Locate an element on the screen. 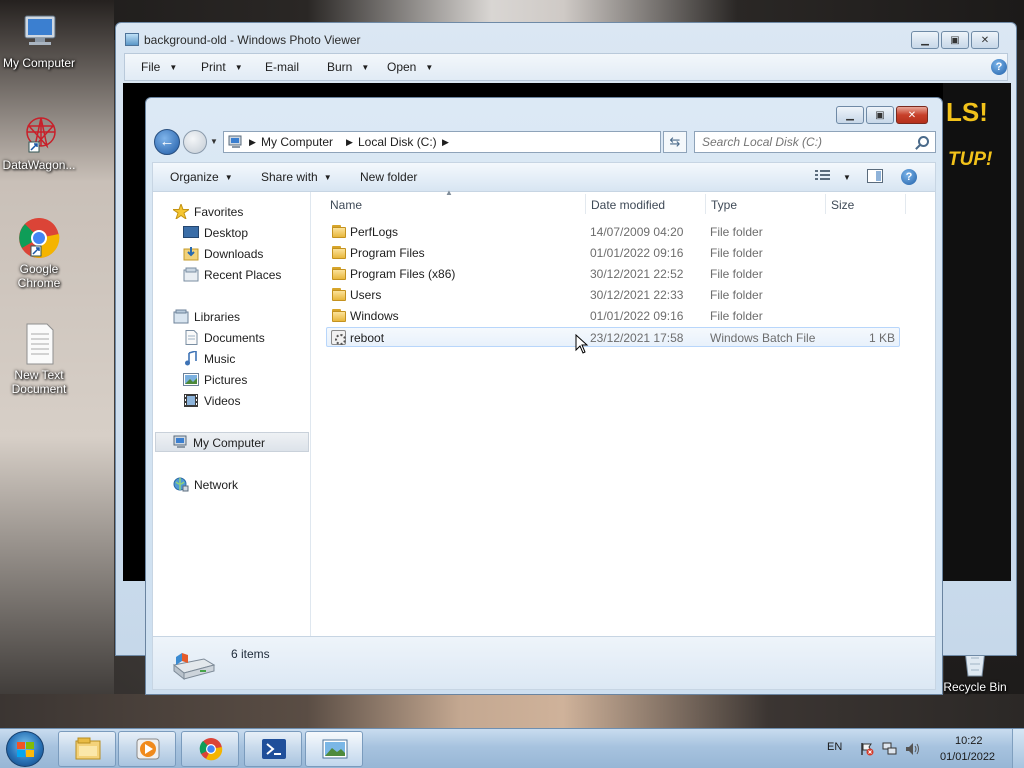 This screenshot has height=768, width=1024. file-row-users: Users 30/12/2021 22:33 File folder is located at coordinates (614, 295).